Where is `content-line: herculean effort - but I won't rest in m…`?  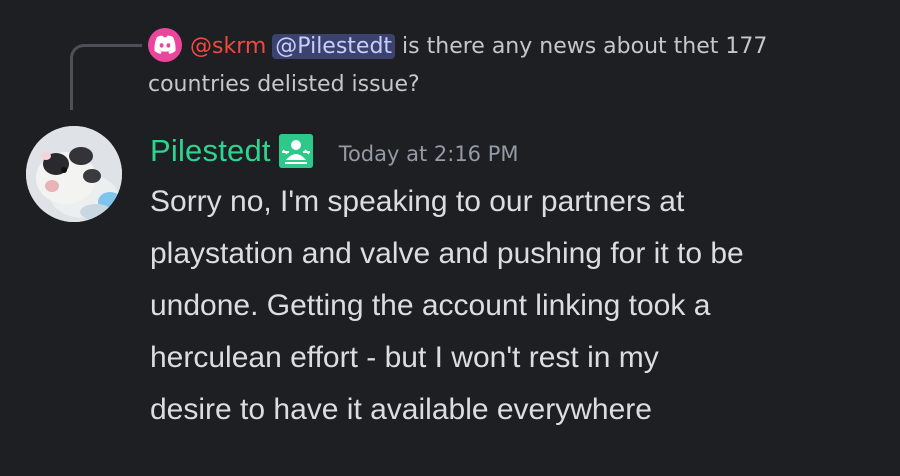 content-line: herculean effort - but I won't rest in m… is located at coordinates (404, 357).